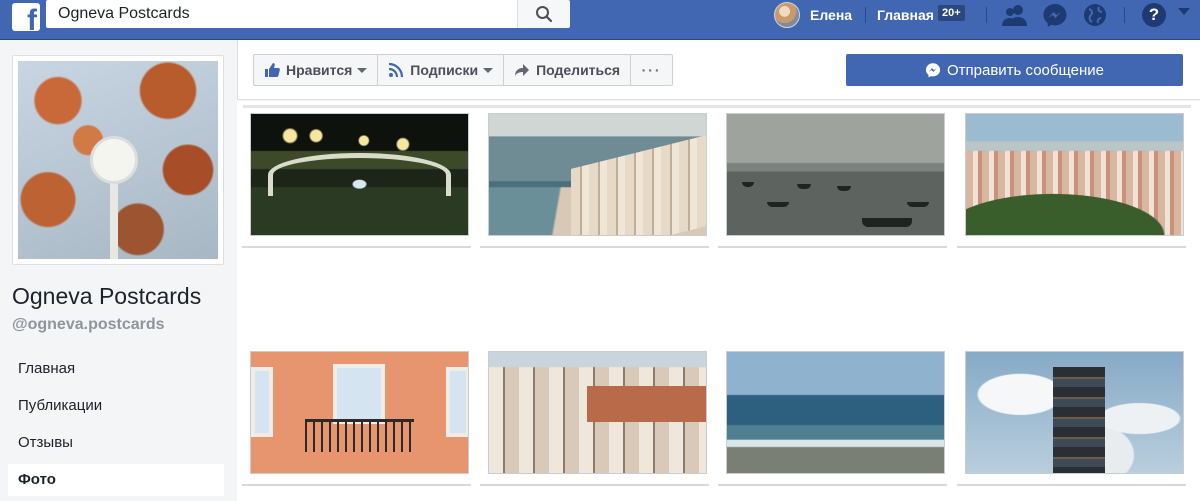  I want to click on search-icon, so click(544, 14).